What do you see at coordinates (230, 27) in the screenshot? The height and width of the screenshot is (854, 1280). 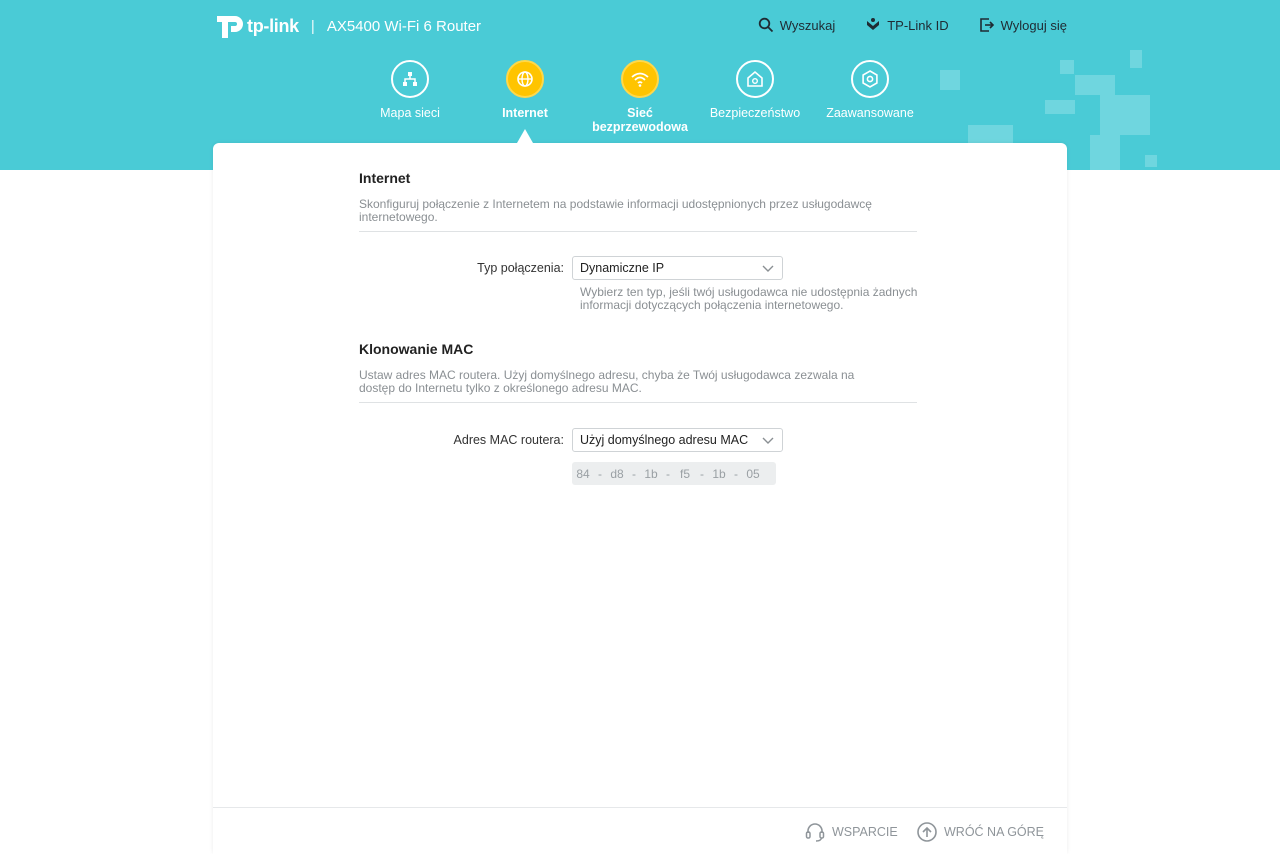 I see `tplink-logo-icon` at bounding box center [230, 27].